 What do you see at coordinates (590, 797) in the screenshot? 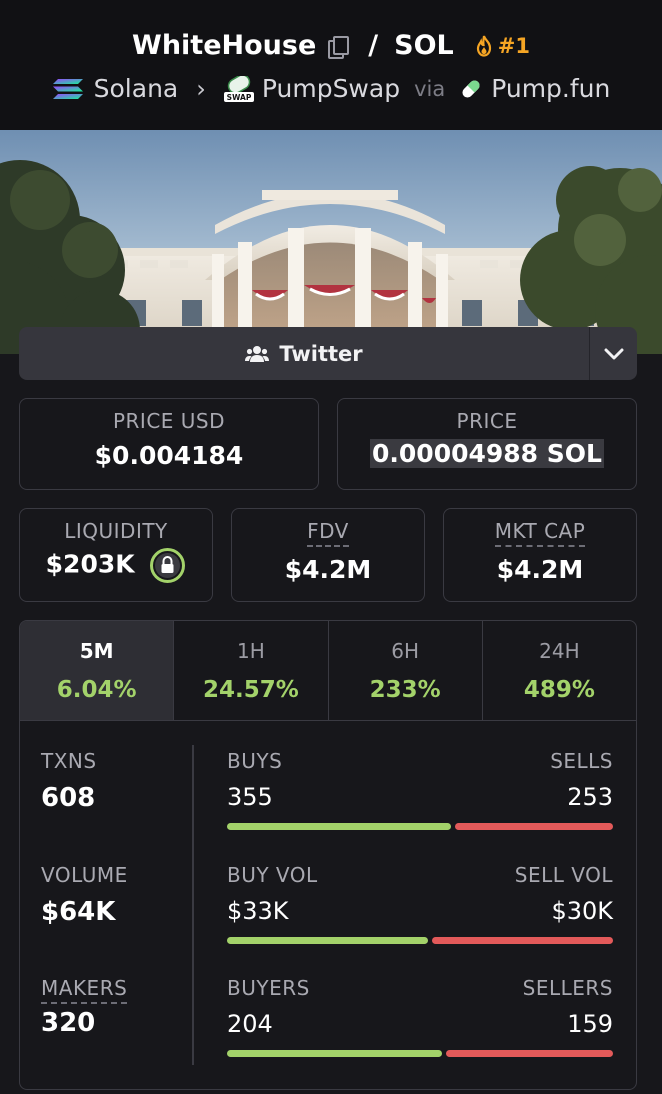
I see `sells-value: 253` at bounding box center [590, 797].